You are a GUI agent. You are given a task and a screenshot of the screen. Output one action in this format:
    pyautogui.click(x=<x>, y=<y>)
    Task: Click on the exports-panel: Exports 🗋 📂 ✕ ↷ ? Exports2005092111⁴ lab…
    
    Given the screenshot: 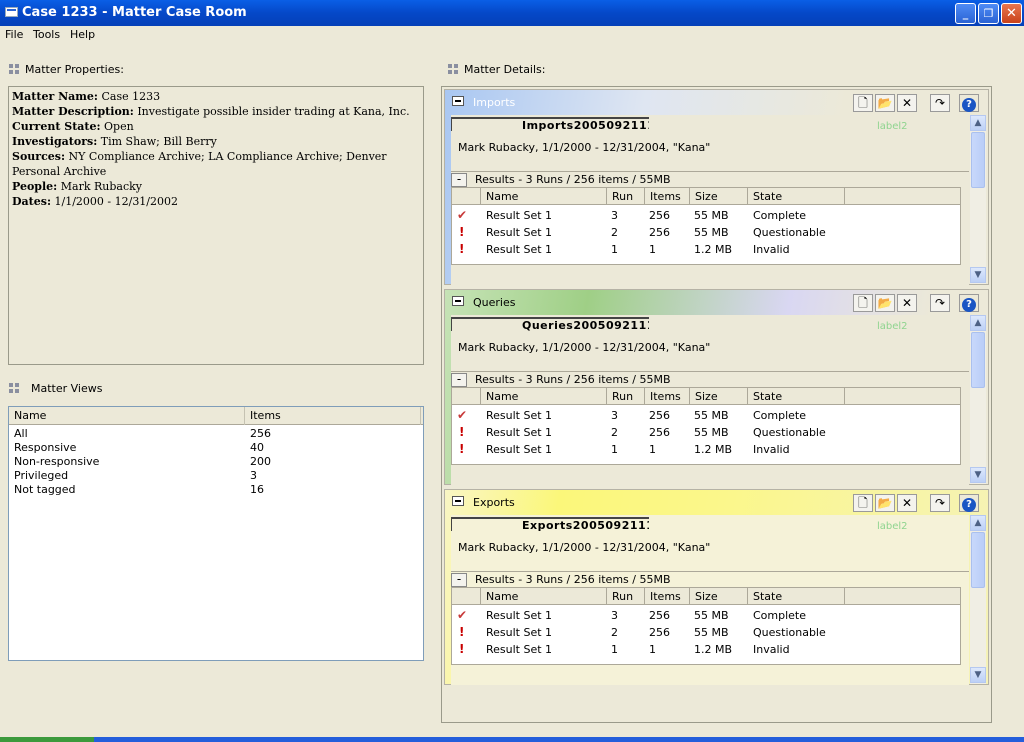 What is the action you would take?
    pyautogui.click(x=716, y=587)
    